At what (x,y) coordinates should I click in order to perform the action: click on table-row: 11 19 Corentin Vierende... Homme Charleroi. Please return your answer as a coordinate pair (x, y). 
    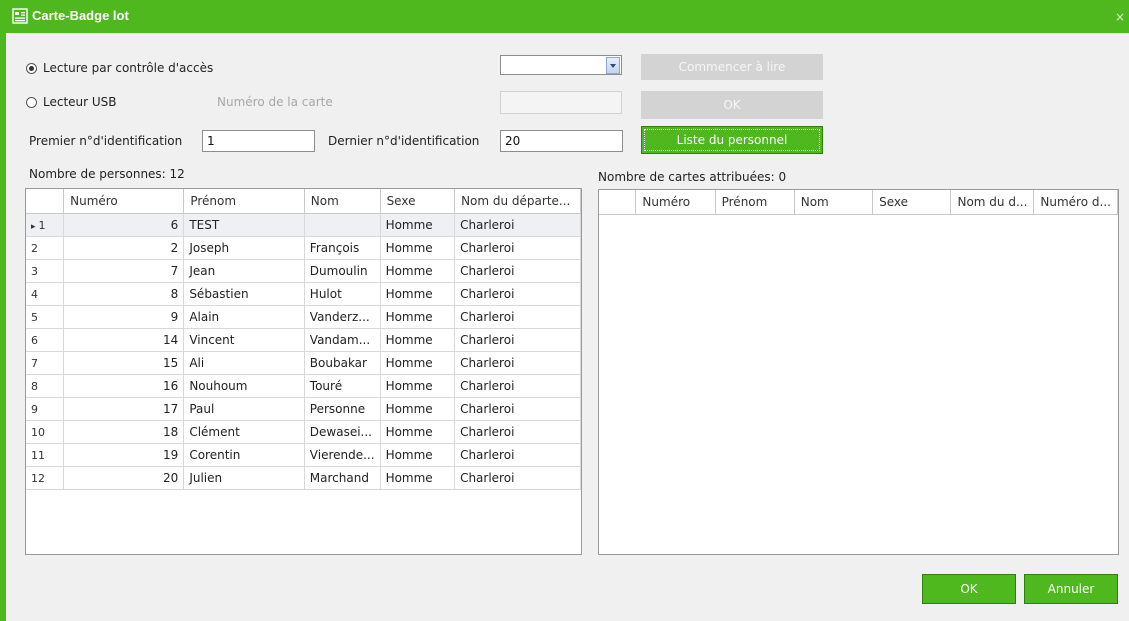
    Looking at the image, I should click on (303, 455).